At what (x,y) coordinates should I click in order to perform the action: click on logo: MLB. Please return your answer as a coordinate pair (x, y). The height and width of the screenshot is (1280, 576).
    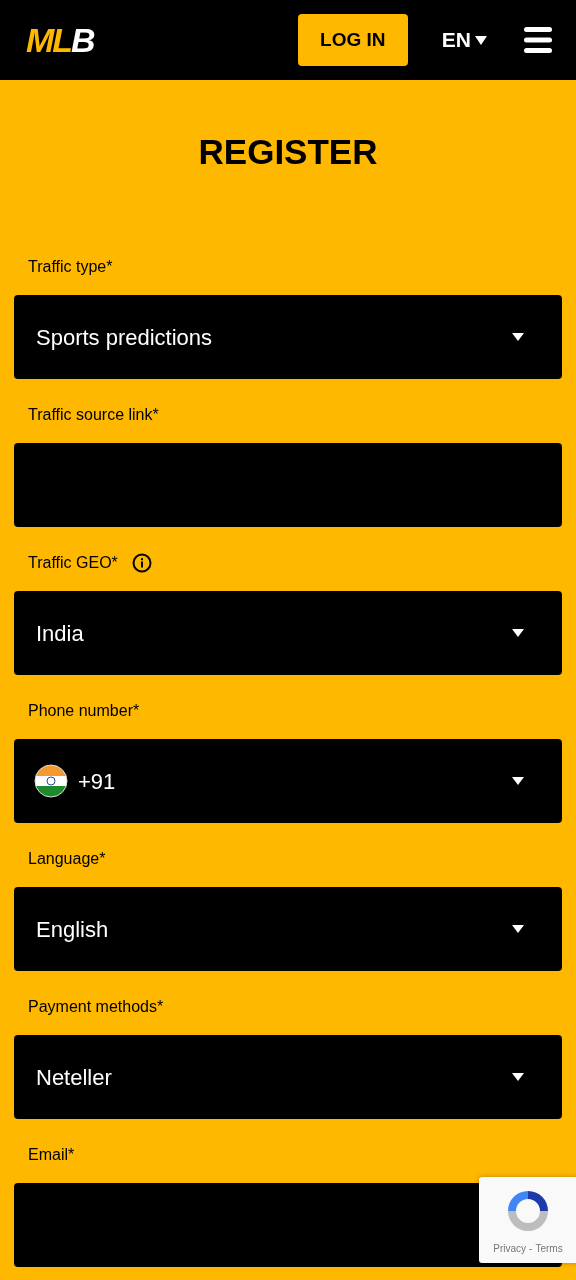
    Looking at the image, I should click on (60, 40).